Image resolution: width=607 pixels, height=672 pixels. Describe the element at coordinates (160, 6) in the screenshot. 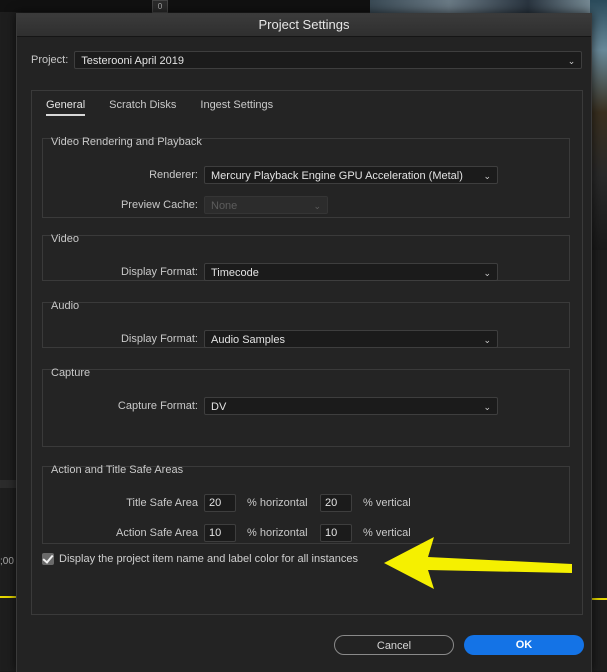

I see `background-number-field: 0` at that location.